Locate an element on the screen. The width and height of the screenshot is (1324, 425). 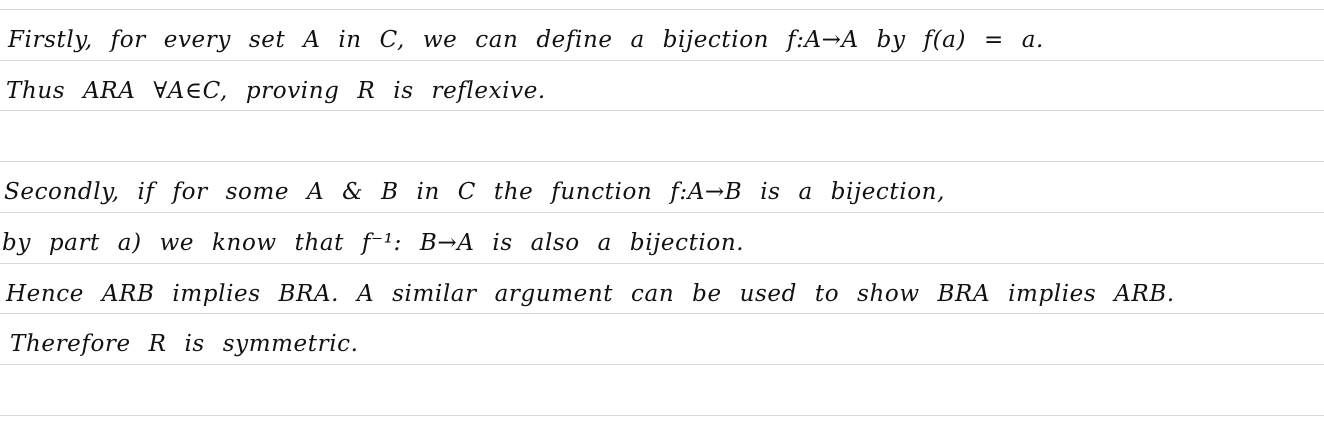
note-line-2: Thus ARA ∀A∈C, proving R is reflexive. is located at coordinates (276, 91).